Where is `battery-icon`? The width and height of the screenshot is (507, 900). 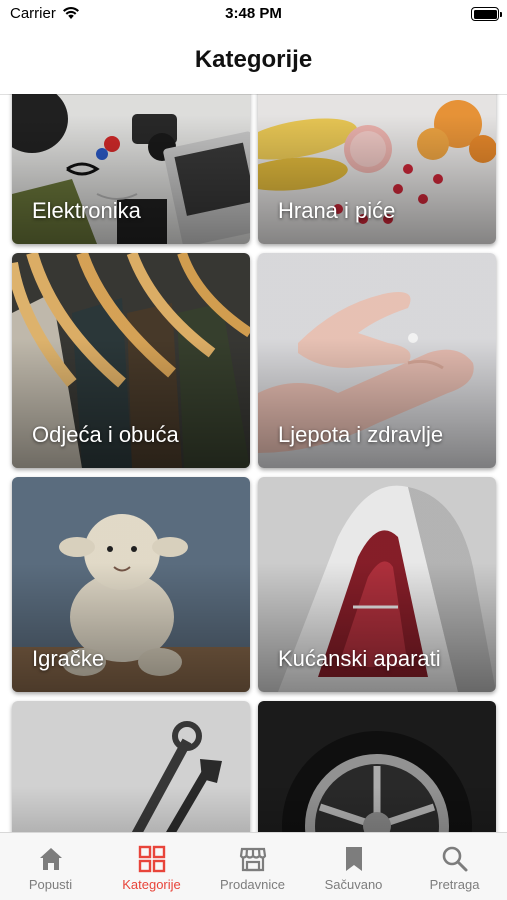
battery-icon is located at coordinates (485, 14).